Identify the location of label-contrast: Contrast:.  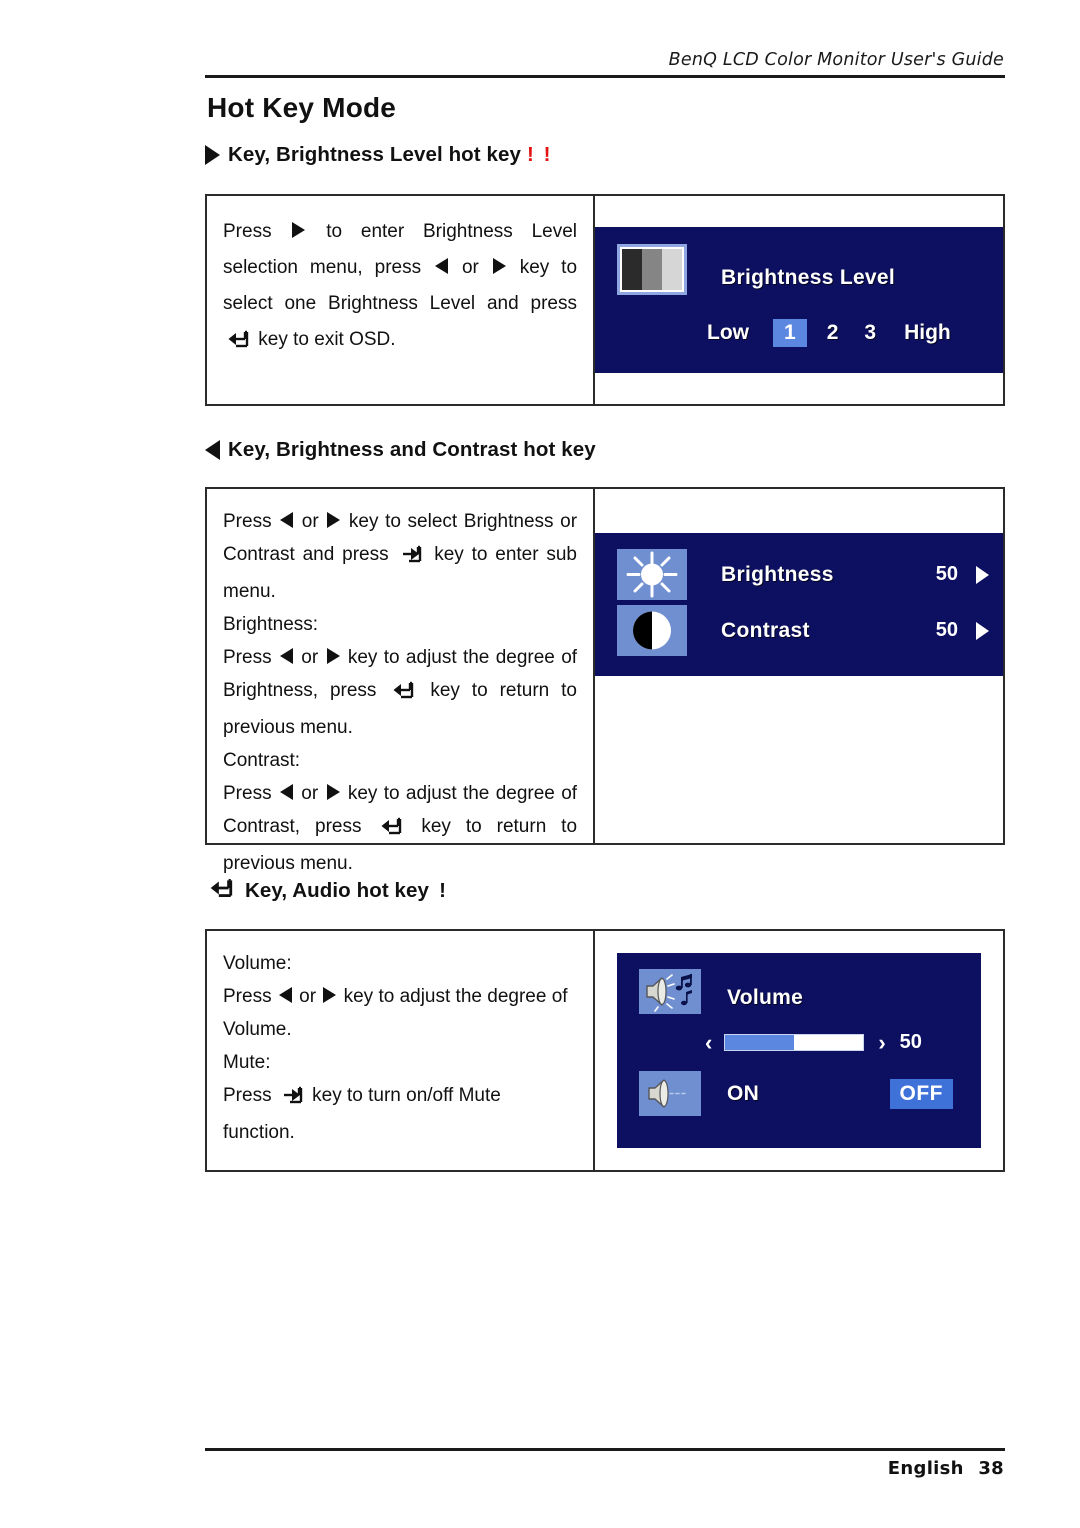
(262, 760).